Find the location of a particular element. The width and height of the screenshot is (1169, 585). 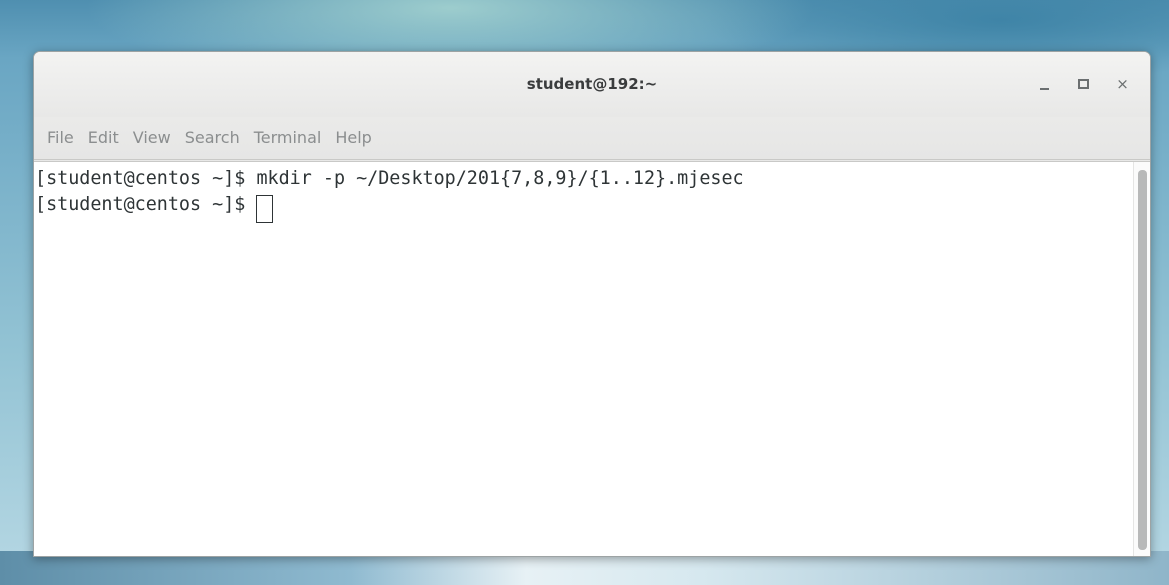

maximize-icon is located at coordinates (1083, 84).